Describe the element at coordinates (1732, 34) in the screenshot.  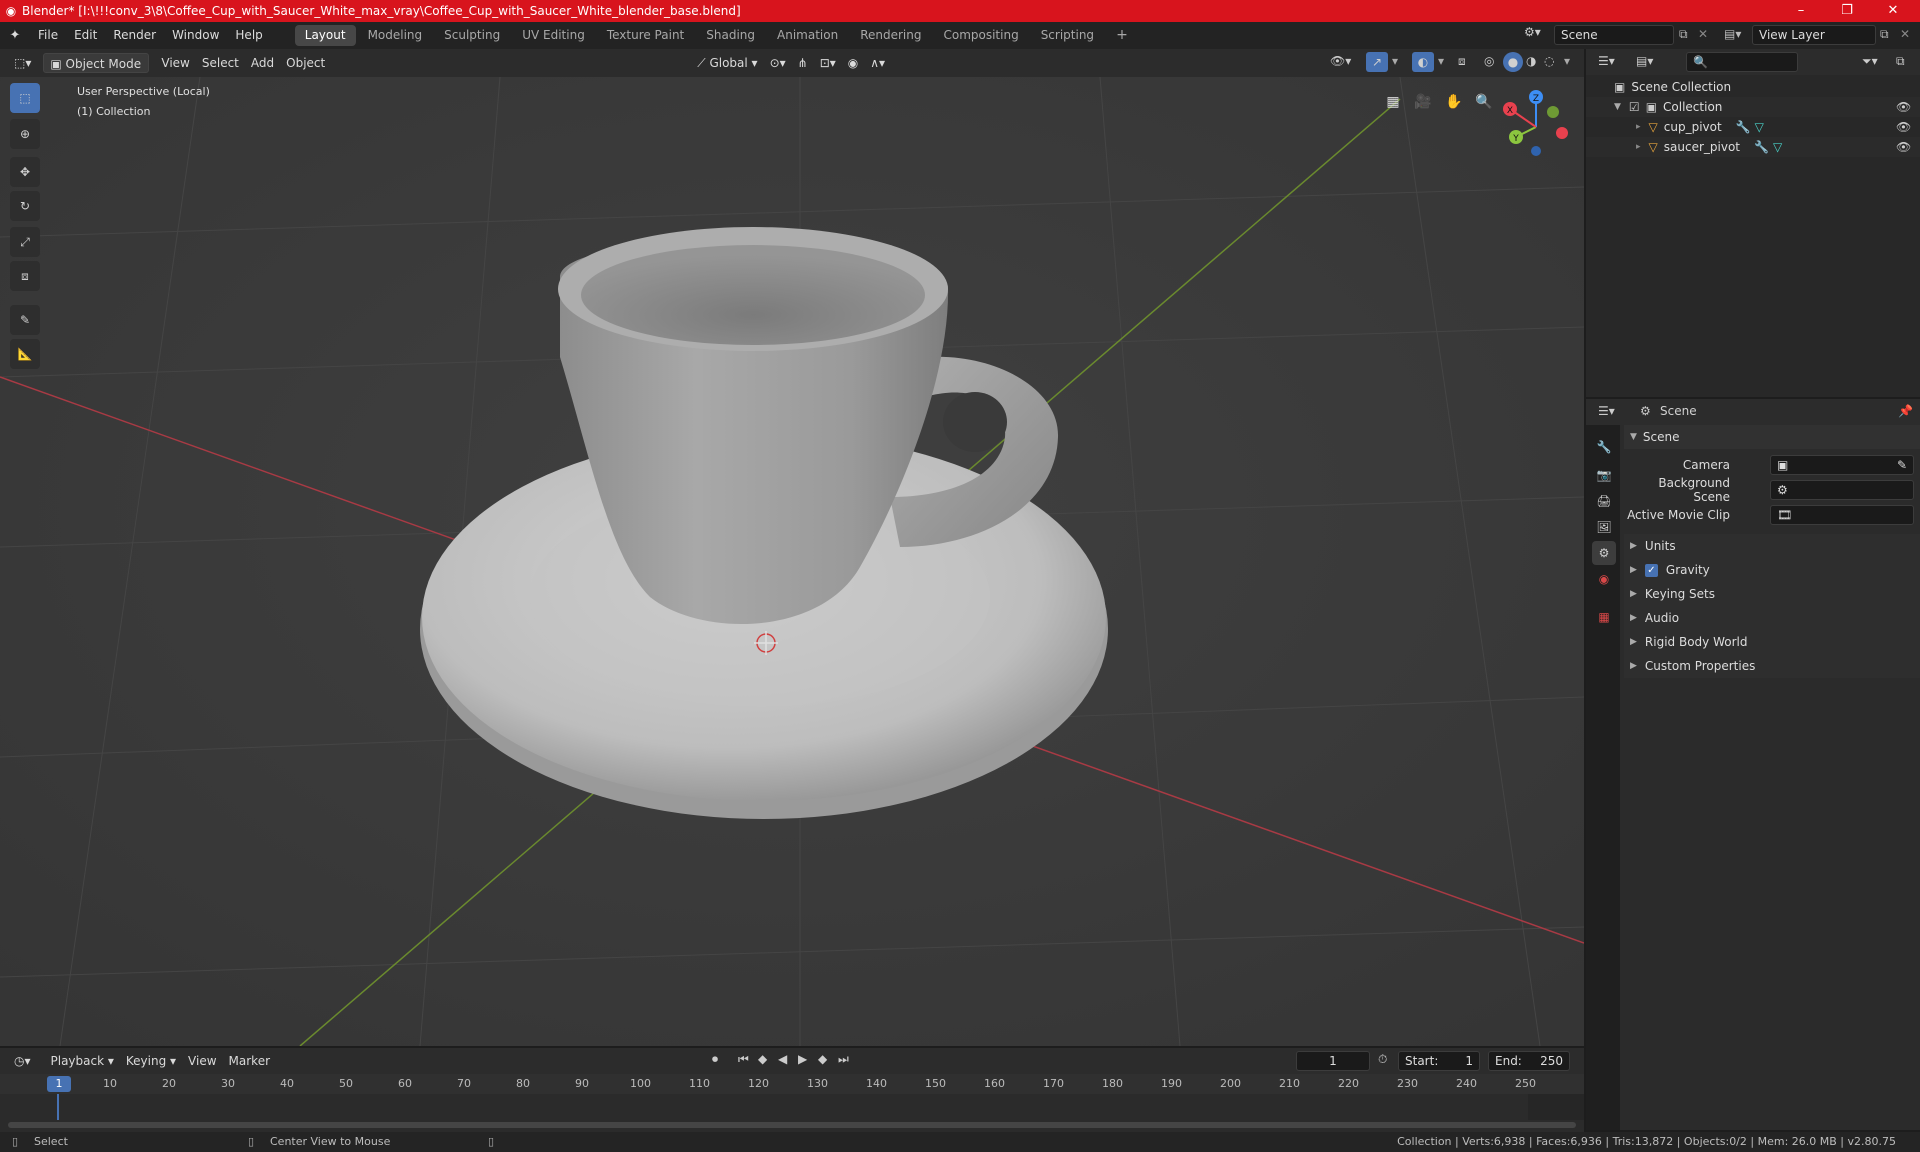
I see `view-layer-selector-icon: ▤▾` at that location.